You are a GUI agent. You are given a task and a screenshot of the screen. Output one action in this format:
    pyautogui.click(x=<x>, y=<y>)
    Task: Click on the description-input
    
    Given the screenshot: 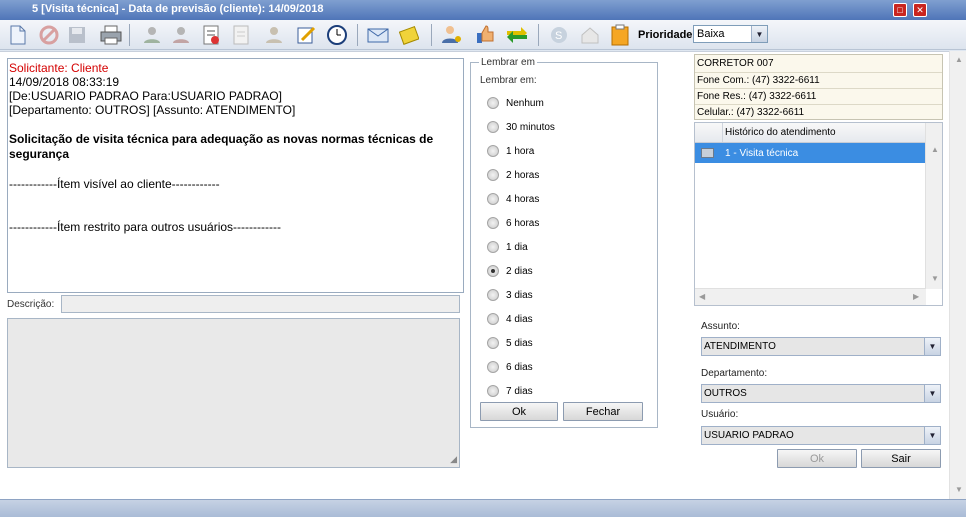 What is the action you would take?
    pyautogui.click(x=260, y=304)
    